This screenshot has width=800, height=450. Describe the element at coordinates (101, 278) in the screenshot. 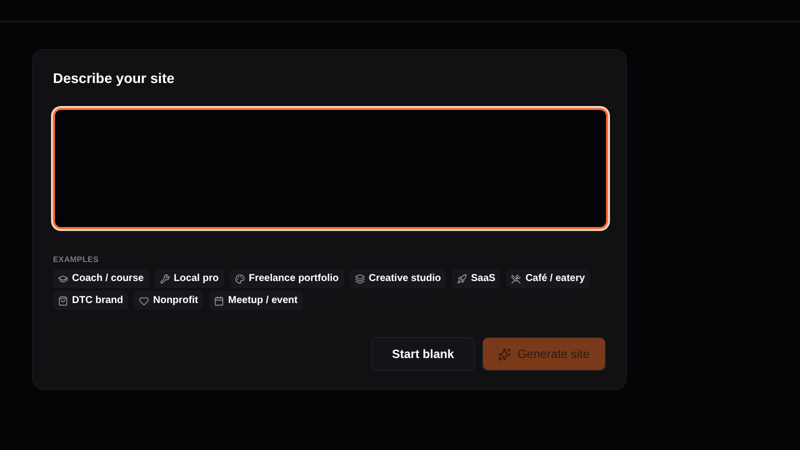

I see `example-chip: Coach / course` at that location.